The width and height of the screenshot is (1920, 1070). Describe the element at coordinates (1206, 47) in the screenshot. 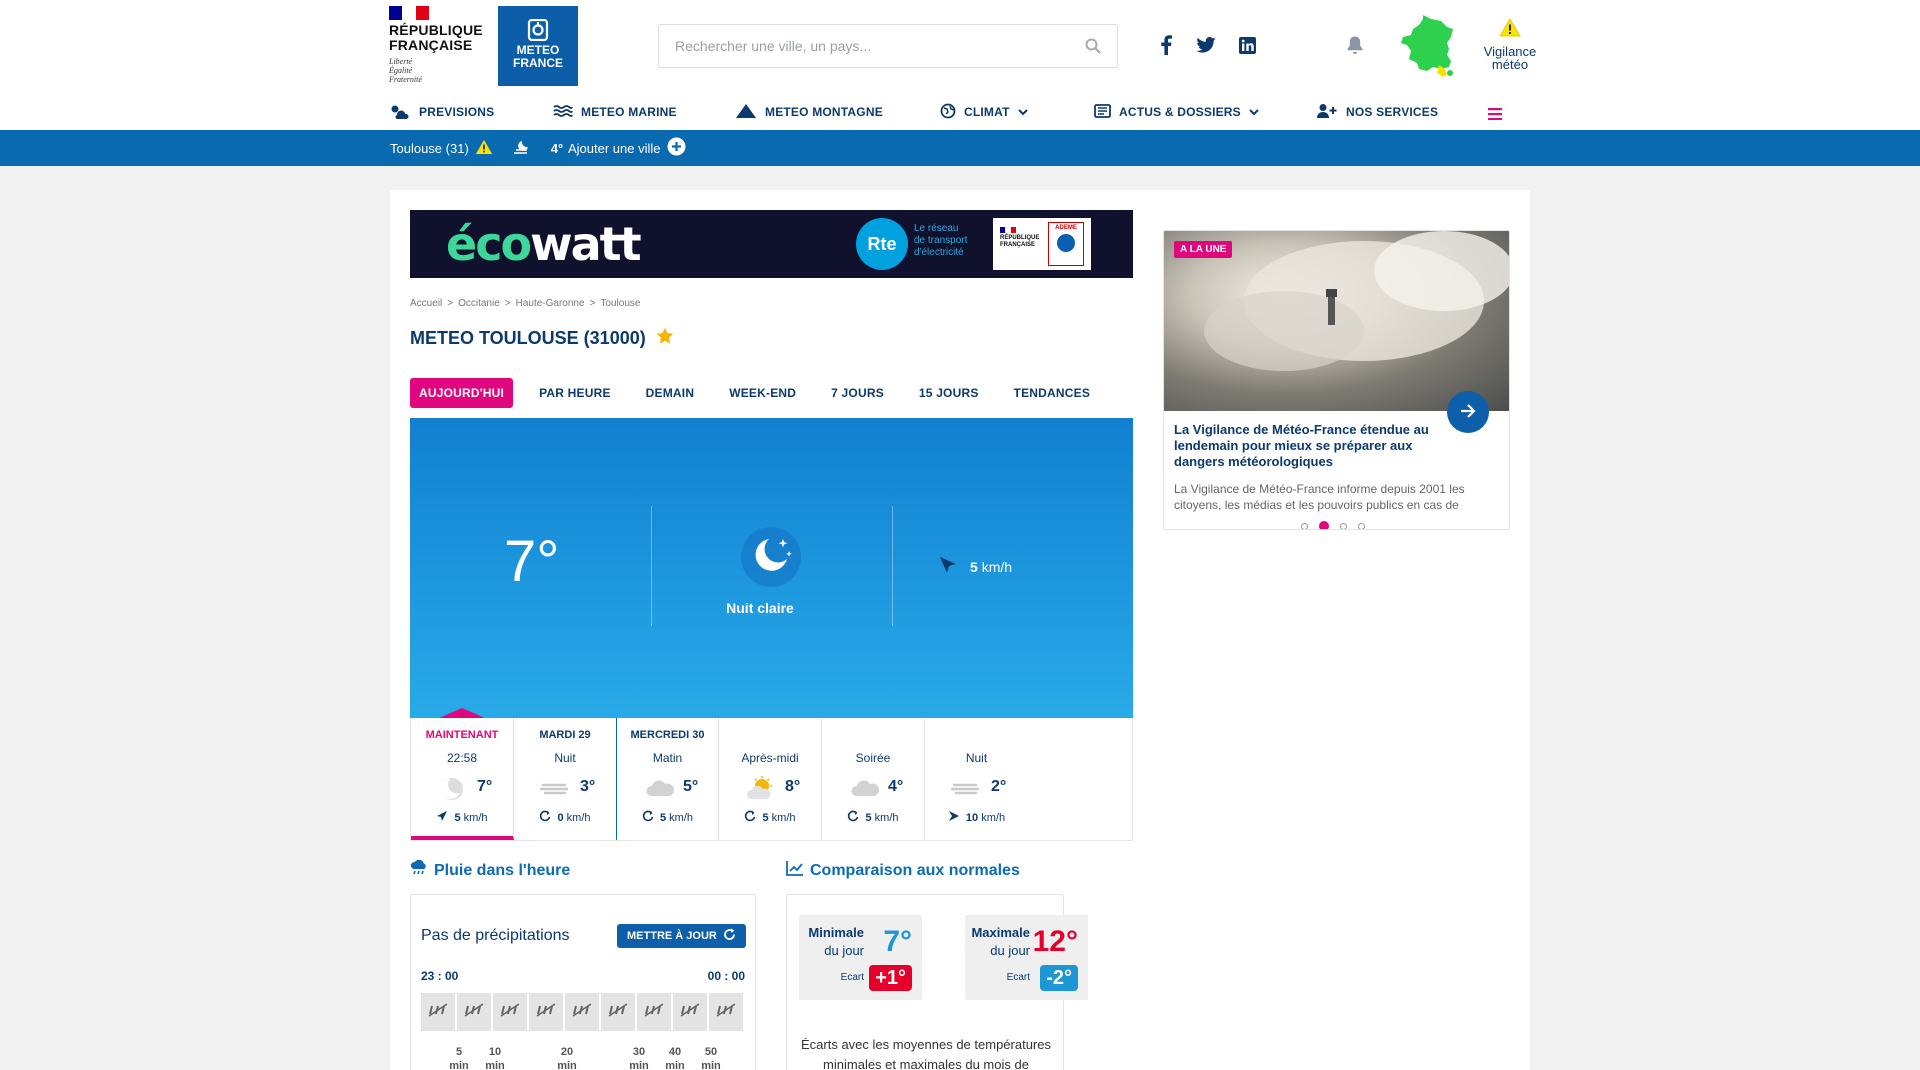

I see `twitter-icon` at that location.